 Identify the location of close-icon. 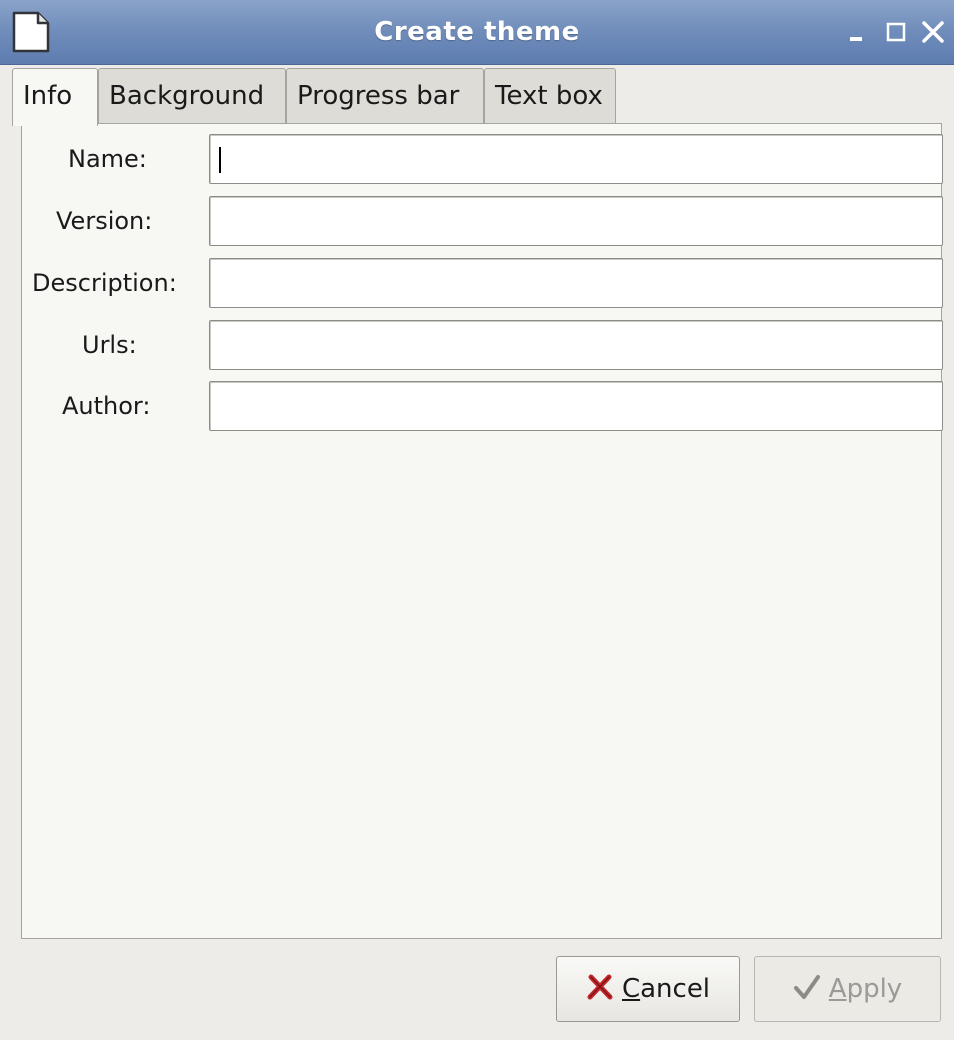
(933, 32).